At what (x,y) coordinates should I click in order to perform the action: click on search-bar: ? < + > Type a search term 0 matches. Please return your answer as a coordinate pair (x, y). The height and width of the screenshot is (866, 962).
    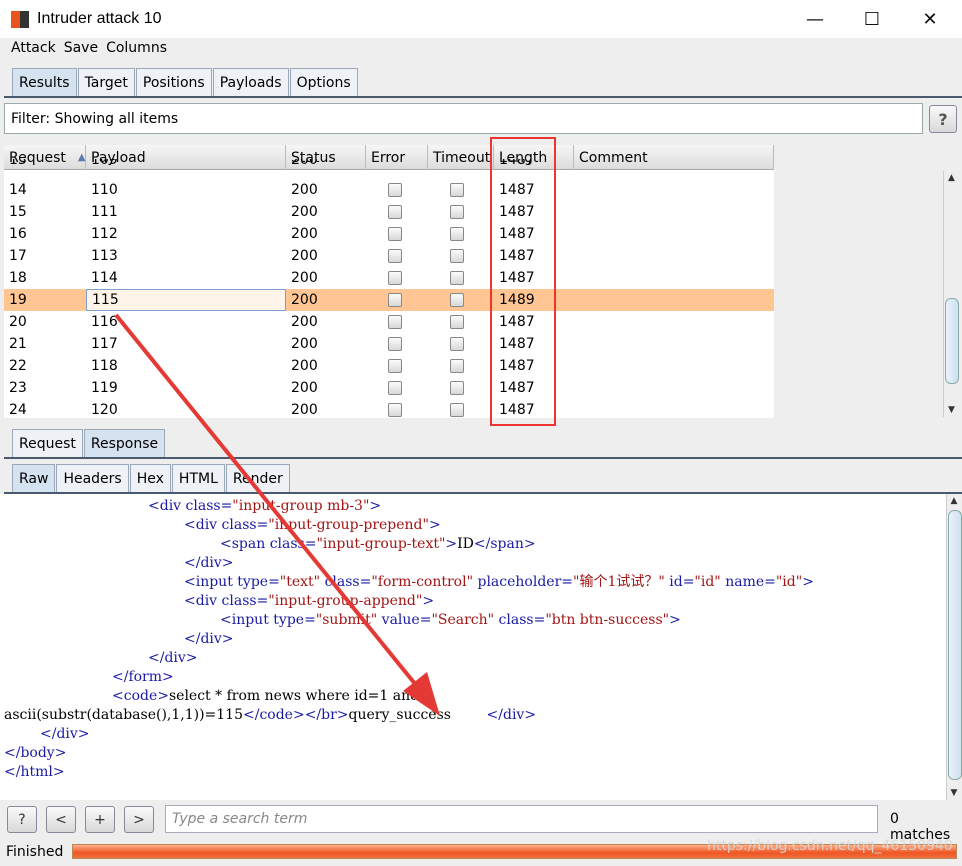
    Looking at the image, I should click on (481, 823).